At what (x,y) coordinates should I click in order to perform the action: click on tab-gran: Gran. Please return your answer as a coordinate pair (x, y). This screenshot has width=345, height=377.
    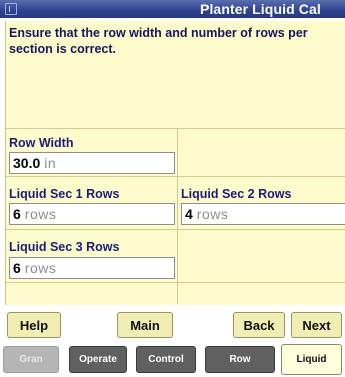
    Looking at the image, I should click on (31, 359).